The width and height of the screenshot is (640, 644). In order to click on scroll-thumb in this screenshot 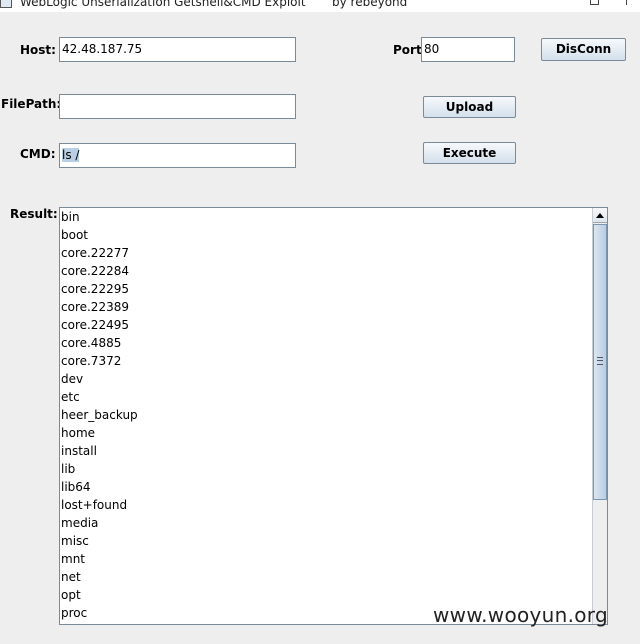, I will do `click(600, 362)`.